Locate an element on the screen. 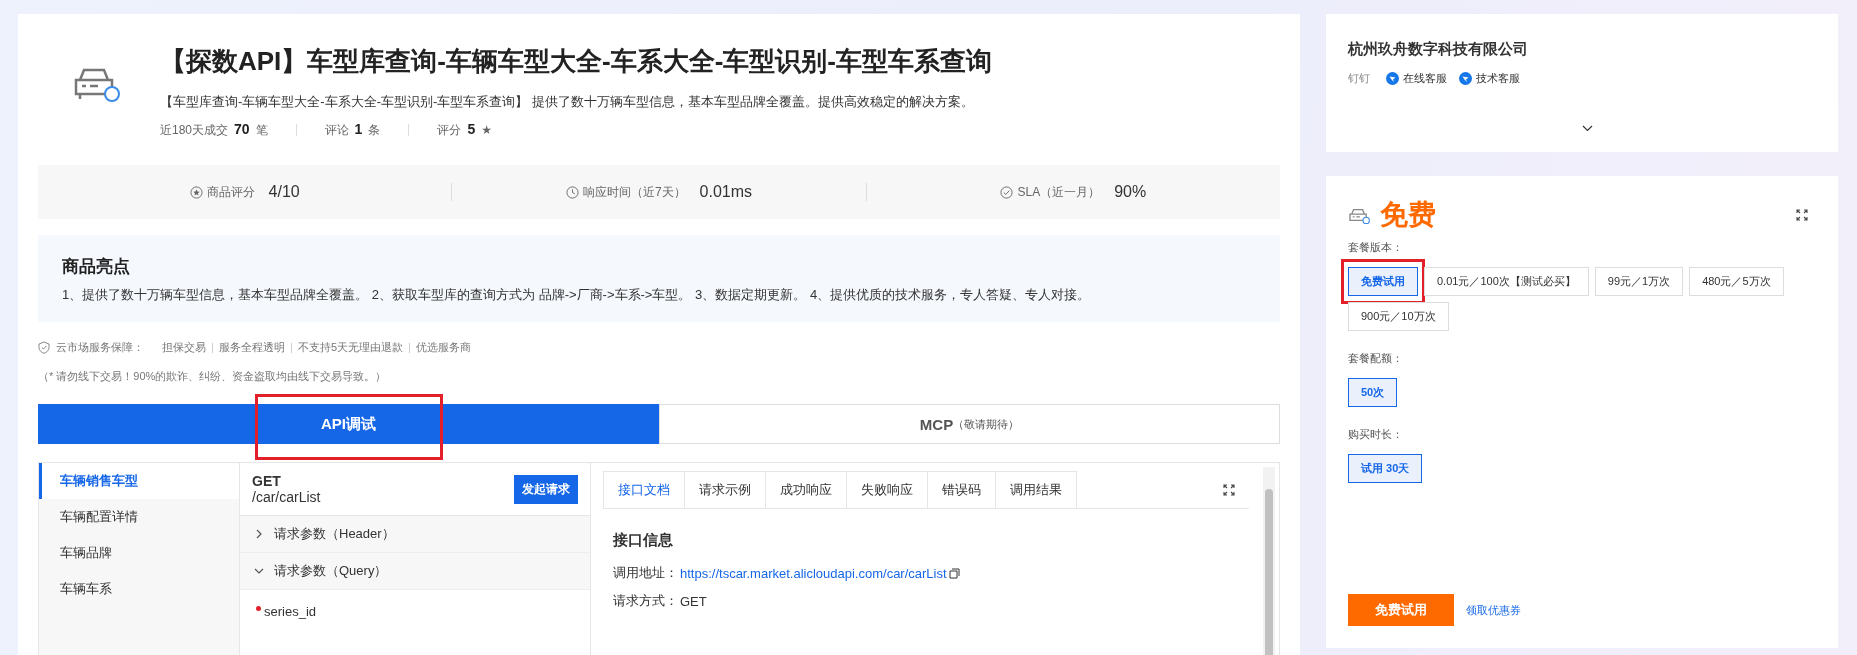 This screenshot has height=655, width=1857. field-value: GET is located at coordinates (693, 601).